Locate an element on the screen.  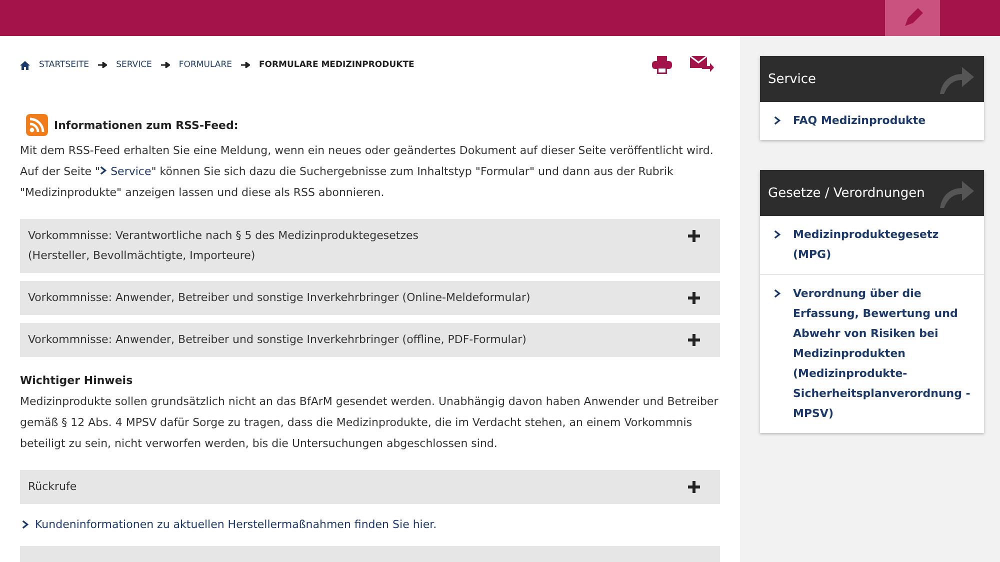
service-link: Service is located at coordinates (126, 171).